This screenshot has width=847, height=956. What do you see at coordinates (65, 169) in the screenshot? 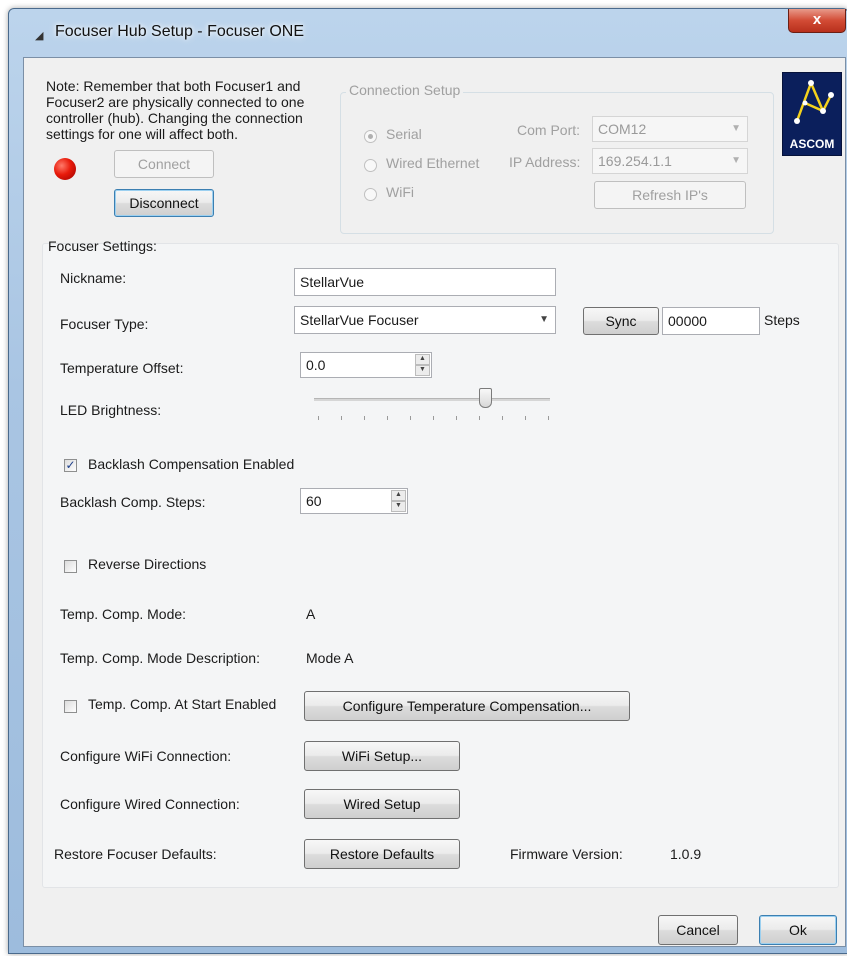
I see `connection-status-indicator` at bounding box center [65, 169].